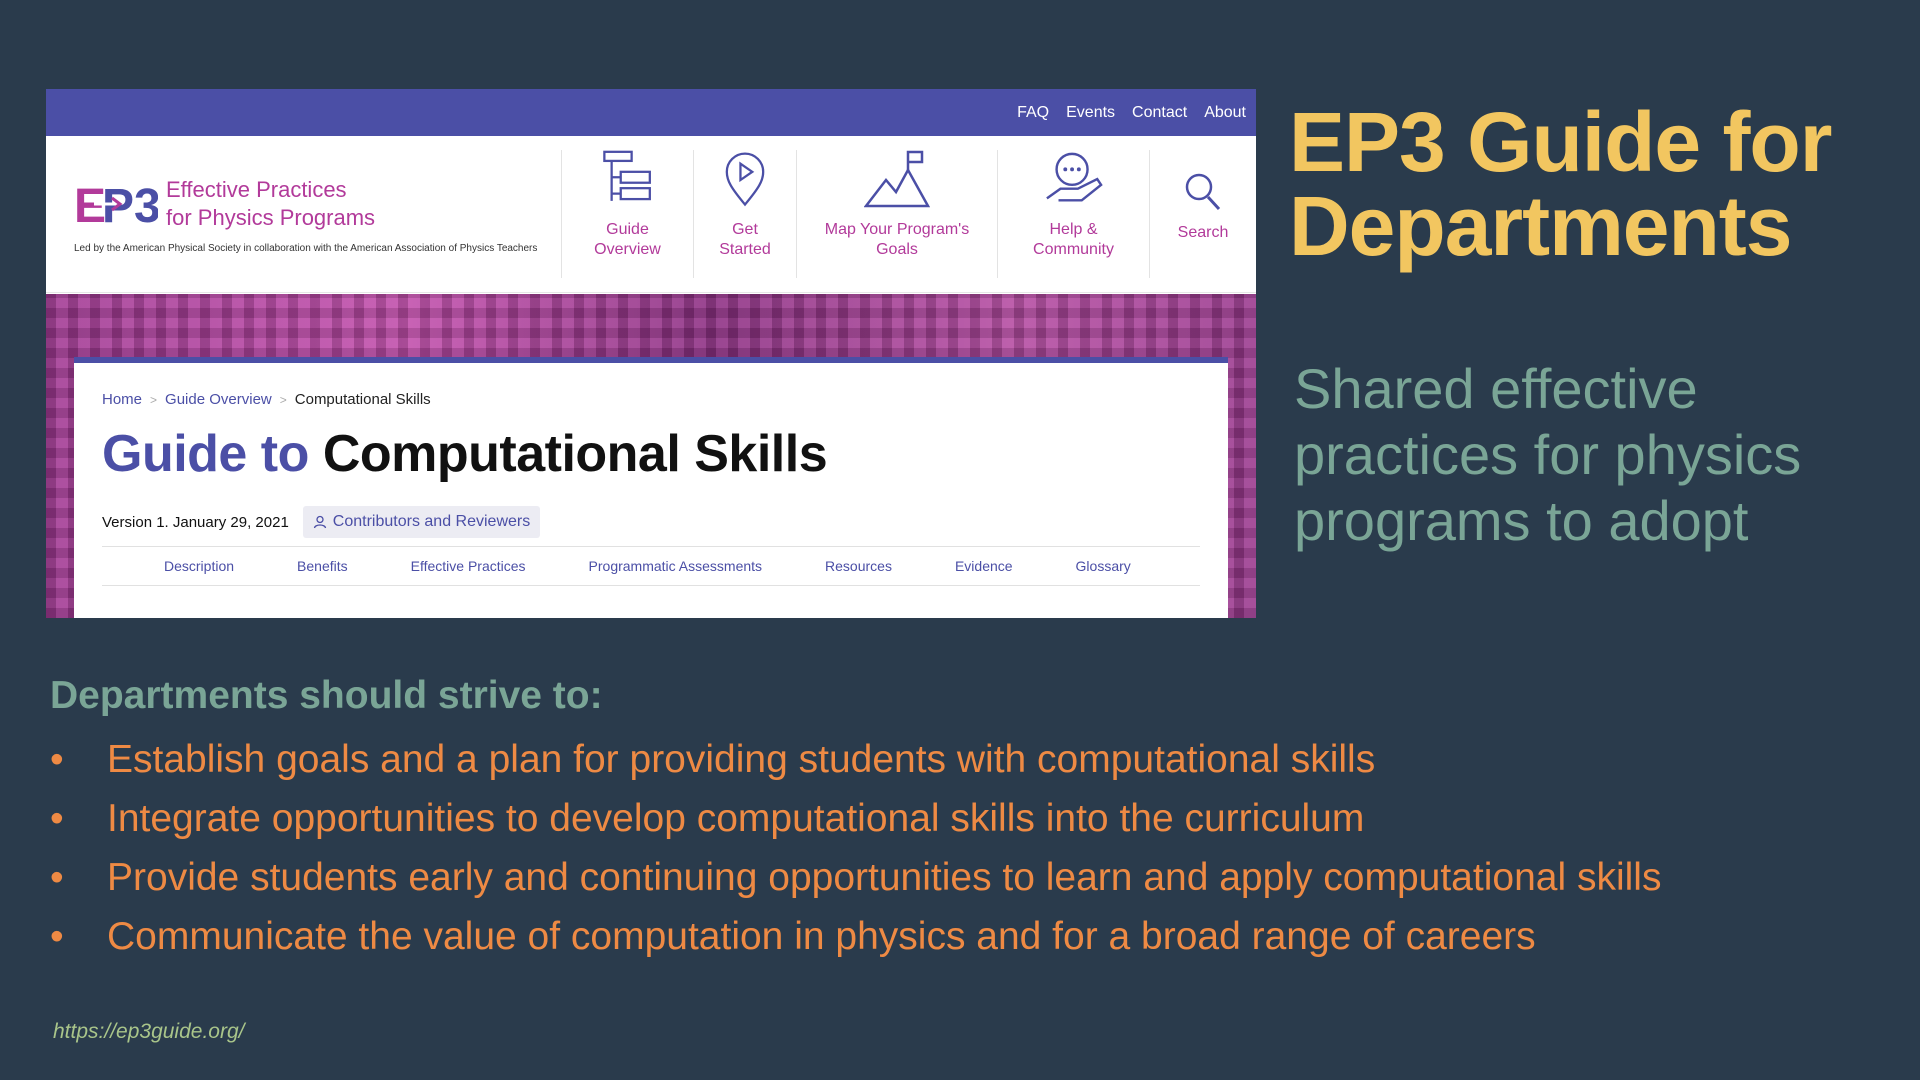 The image size is (1920, 1080). What do you see at coordinates (199, 566) in the screenshot?
I see `tab-description: Description` at bounding box center [199, 566].